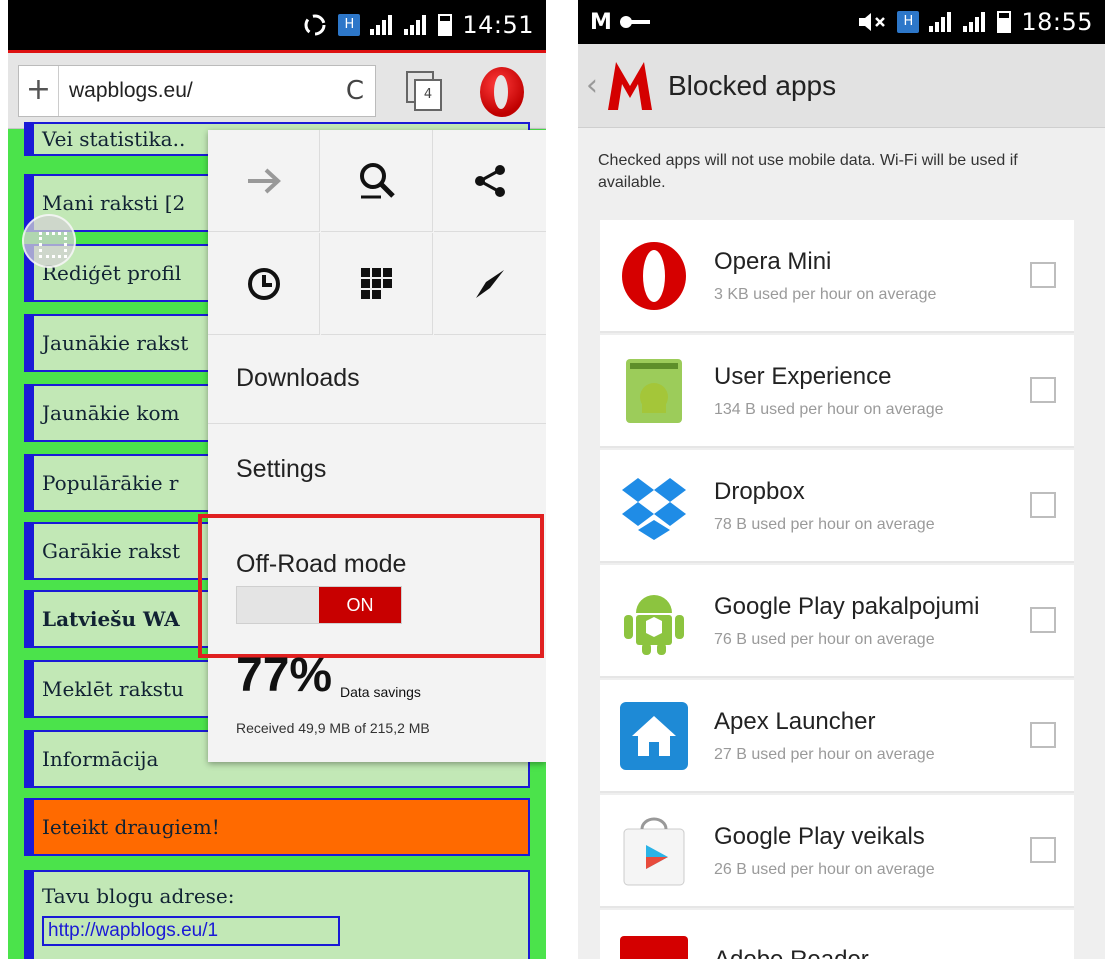  What do you see at coordinates (837, 506) in the screenshot?
I see `app-row: Dropbox 78 B used per hour on average` at bounding box center [837, 506].